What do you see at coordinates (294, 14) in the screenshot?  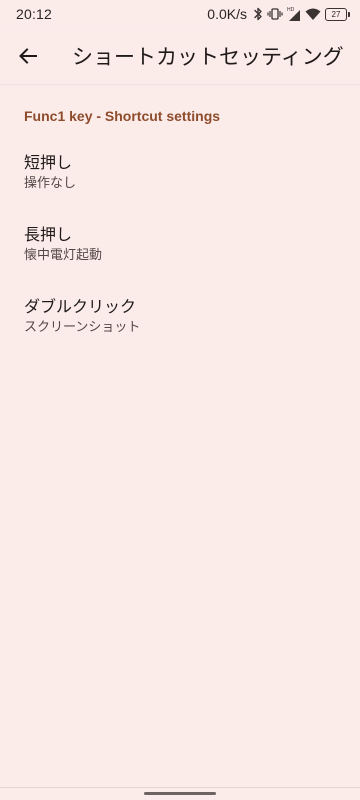 I see `hd-signal-icon: HD` at bounding box center [294, 14].